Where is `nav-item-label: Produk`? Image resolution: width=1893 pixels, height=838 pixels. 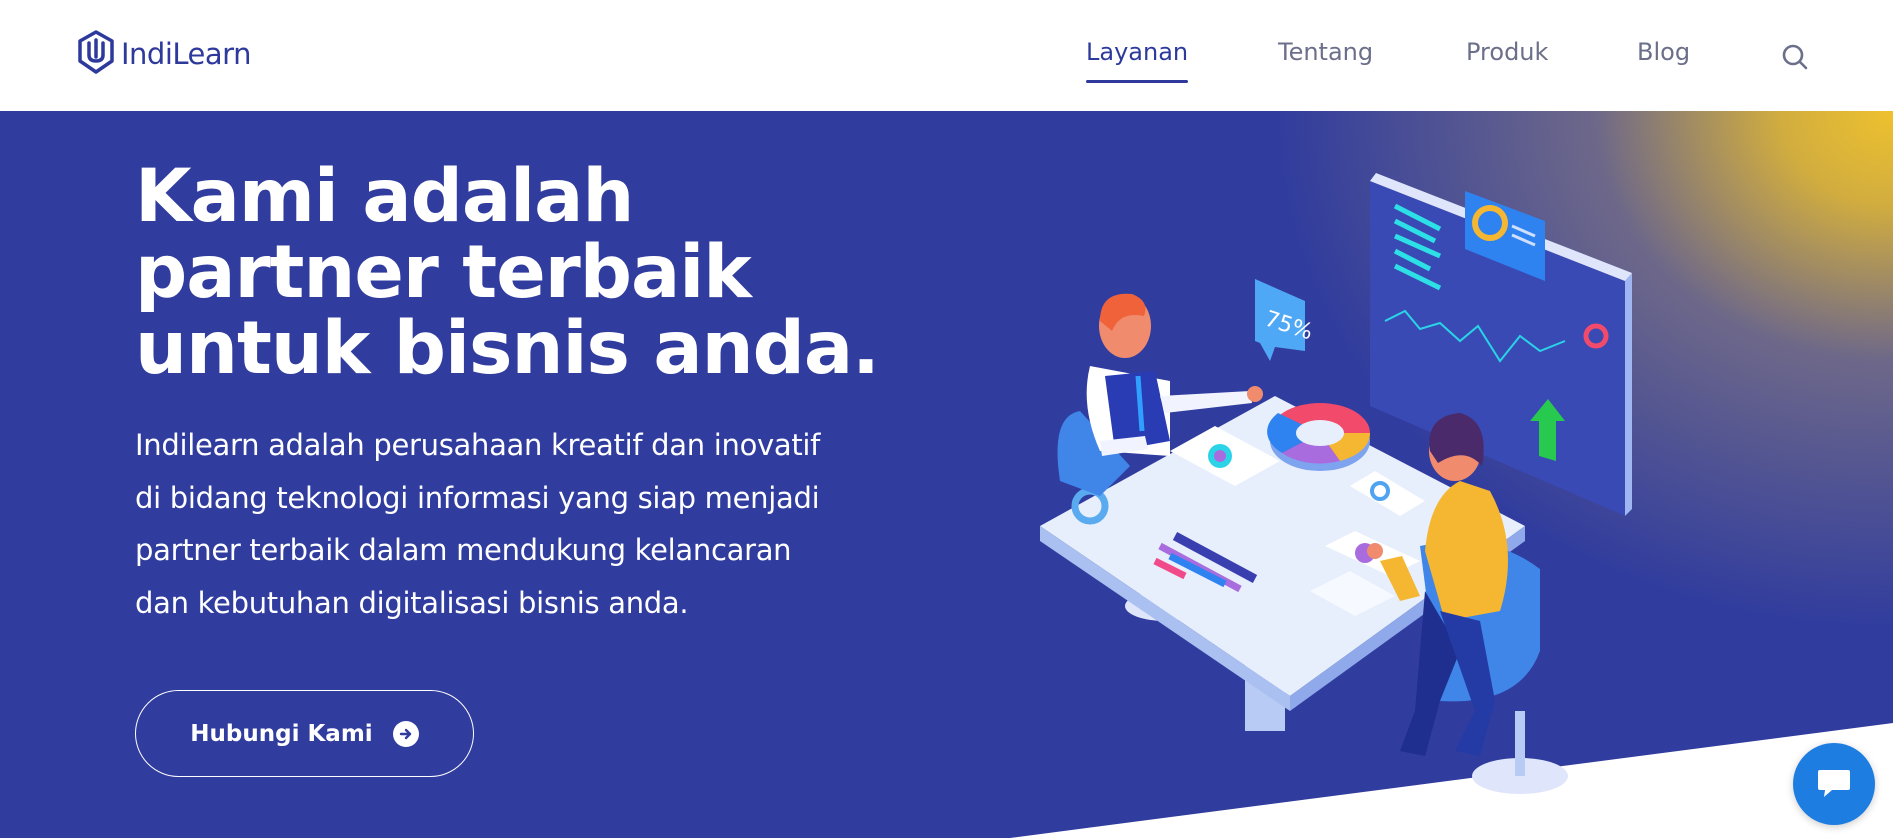
nav-item-label: Produk is located at coordinates (1507, 52).